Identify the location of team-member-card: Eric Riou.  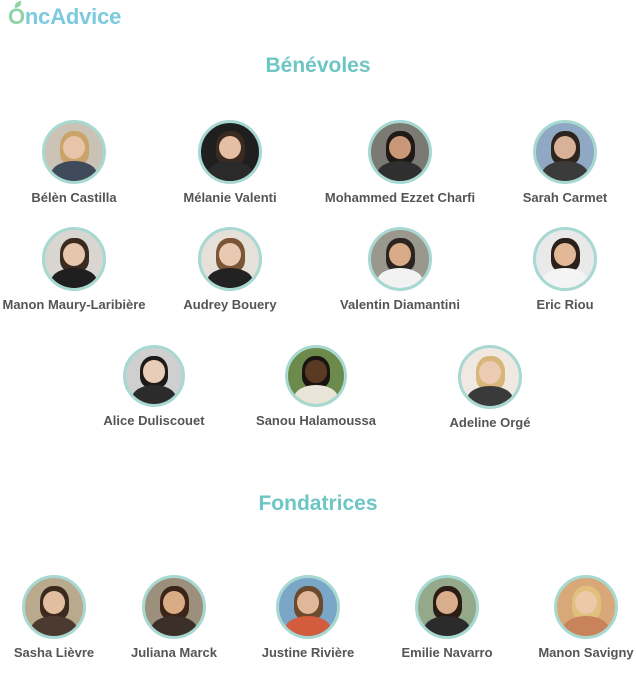
(558, 269).